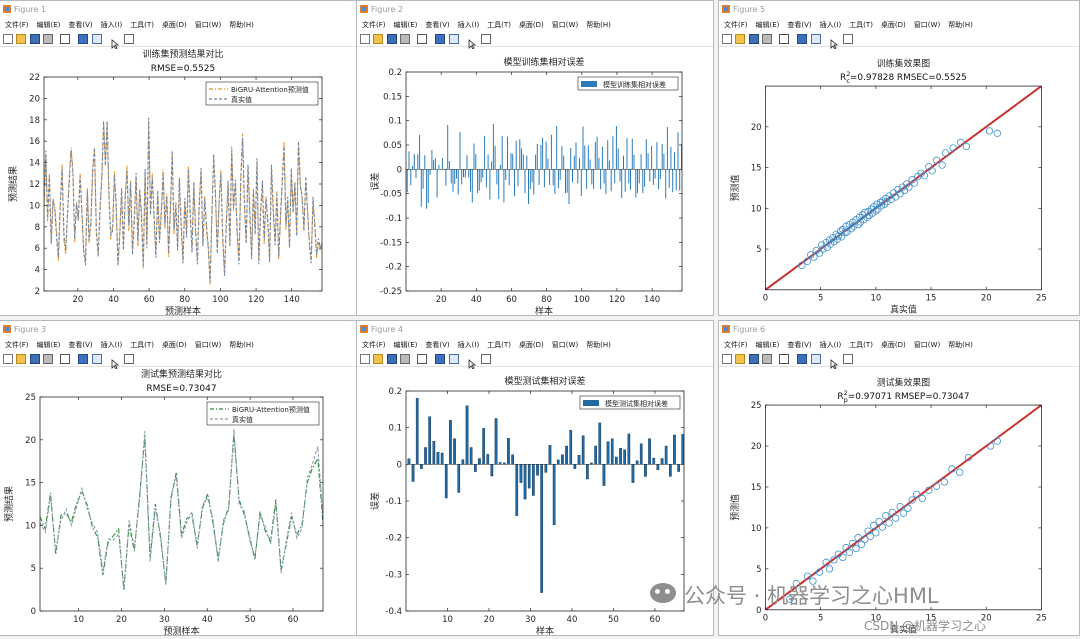 This screenshot has height=639, width=1080. I want to click on window-titlebar: Figure 2, so click(535, 9).